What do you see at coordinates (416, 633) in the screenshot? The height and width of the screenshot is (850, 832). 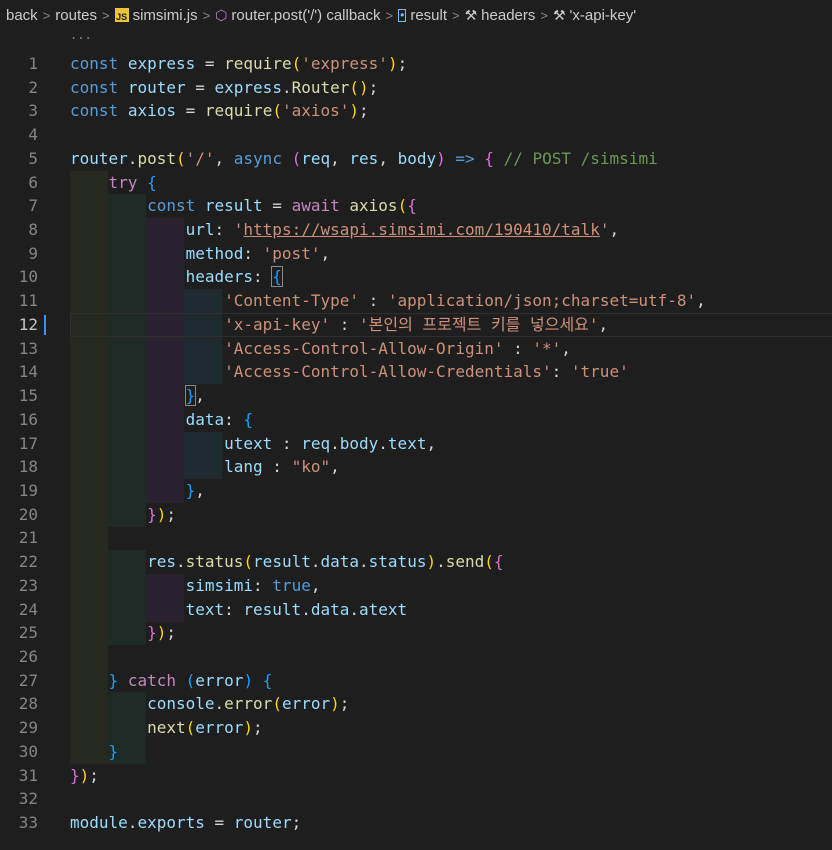 I see `code-line: 25 });` at bounding box center [416, 633].